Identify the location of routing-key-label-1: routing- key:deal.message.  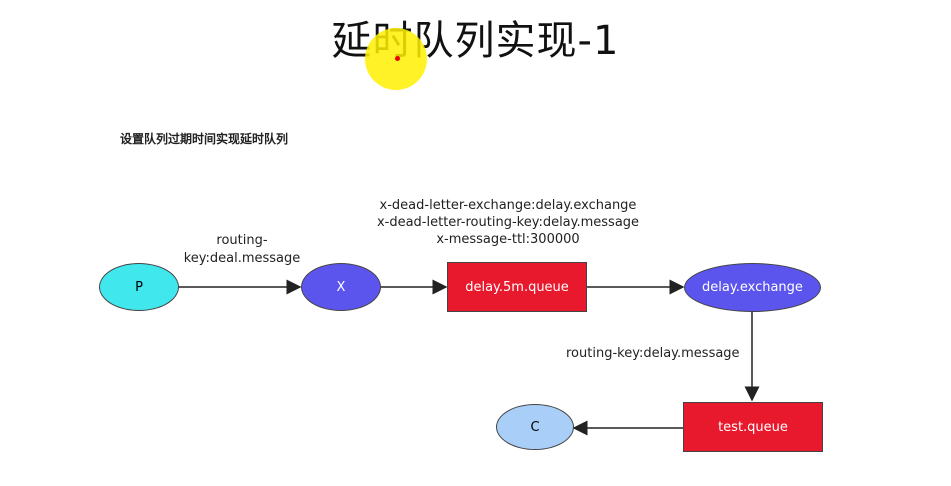
(242, 250).